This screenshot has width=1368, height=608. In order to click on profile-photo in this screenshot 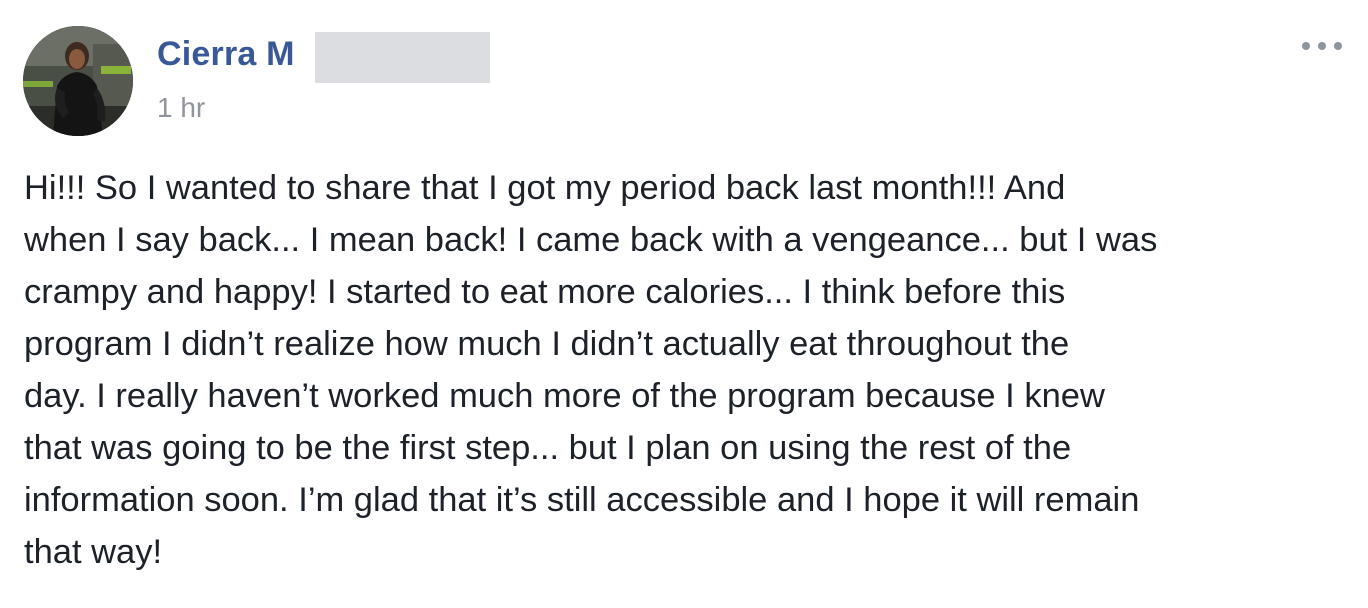, I will do `click(78, 81)`.